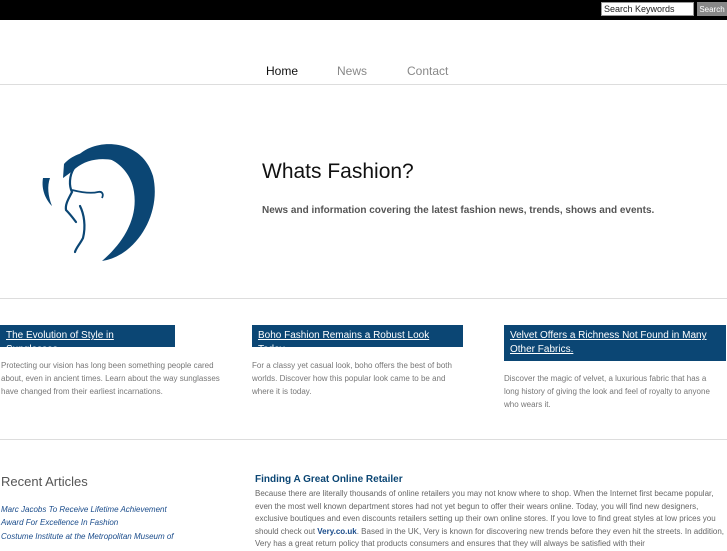 This screenshot has height=551, width=727. I want to click on article-title: Finding A Great Online Retailer, so click(329, 479).